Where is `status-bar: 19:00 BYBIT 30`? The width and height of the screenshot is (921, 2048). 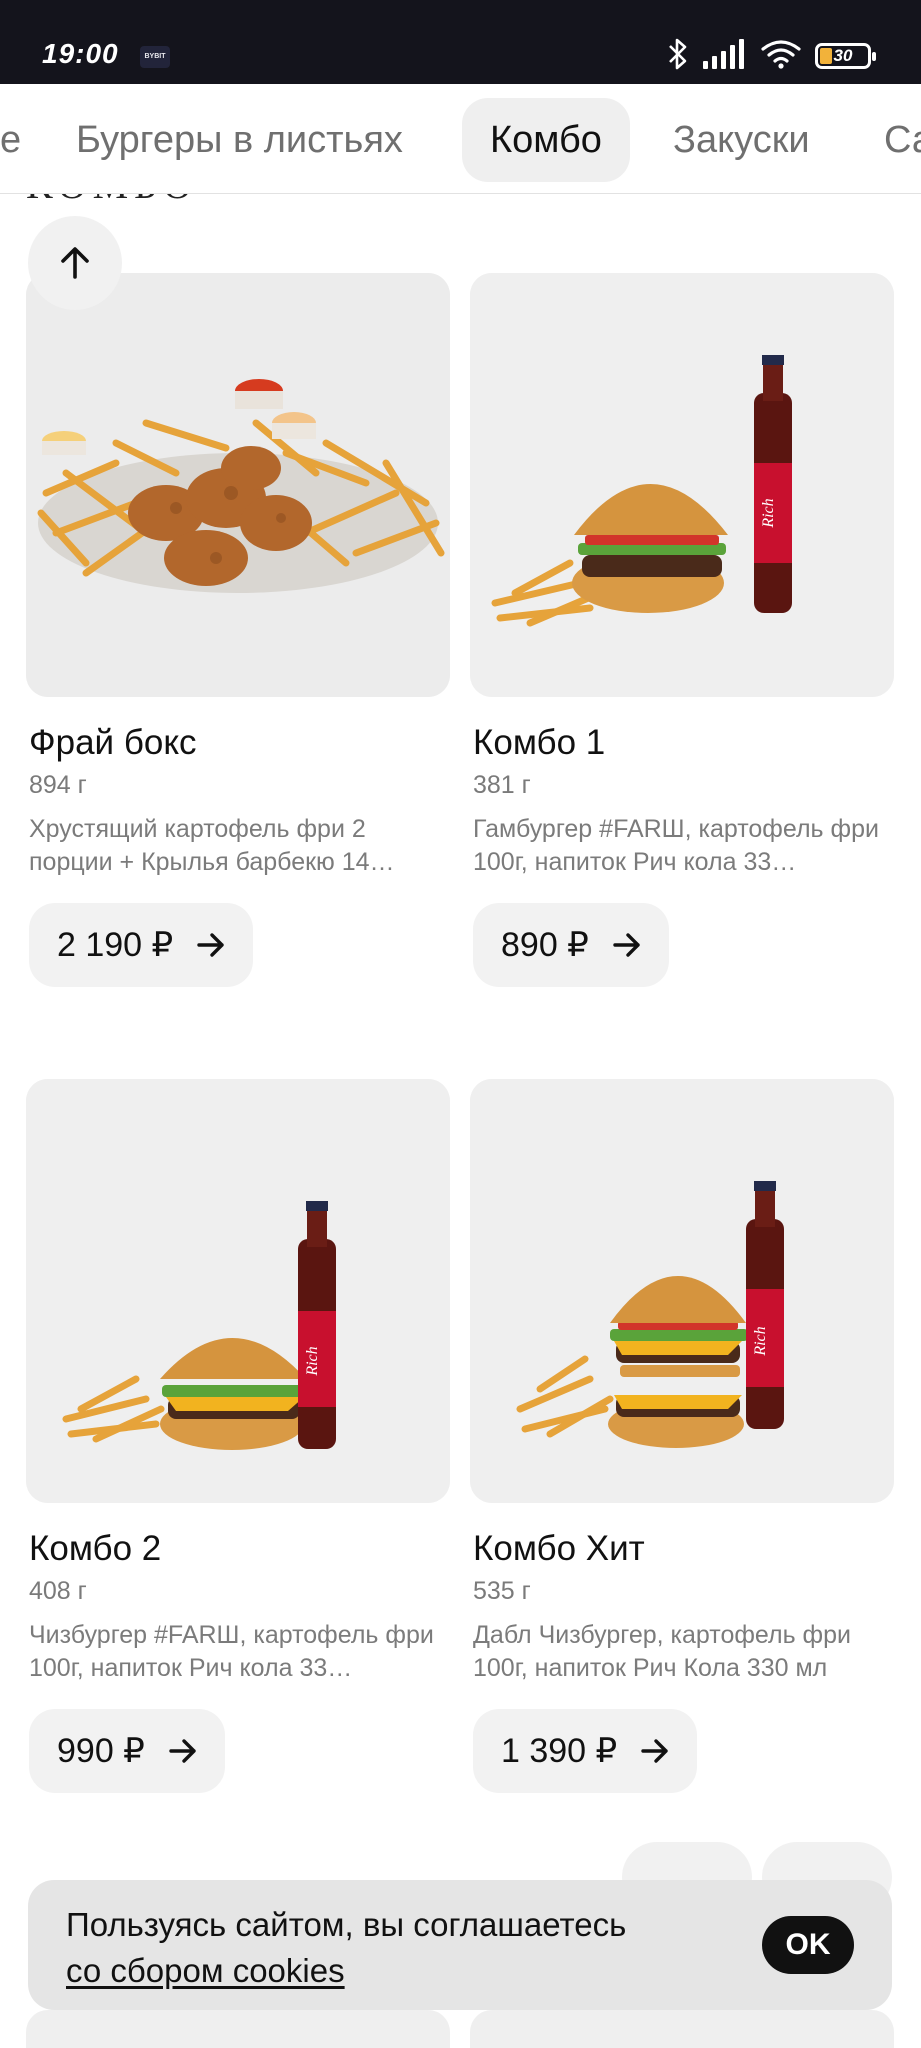
status-bar: 19:00 BYBIT 30 is located at coordinates (460, 42).